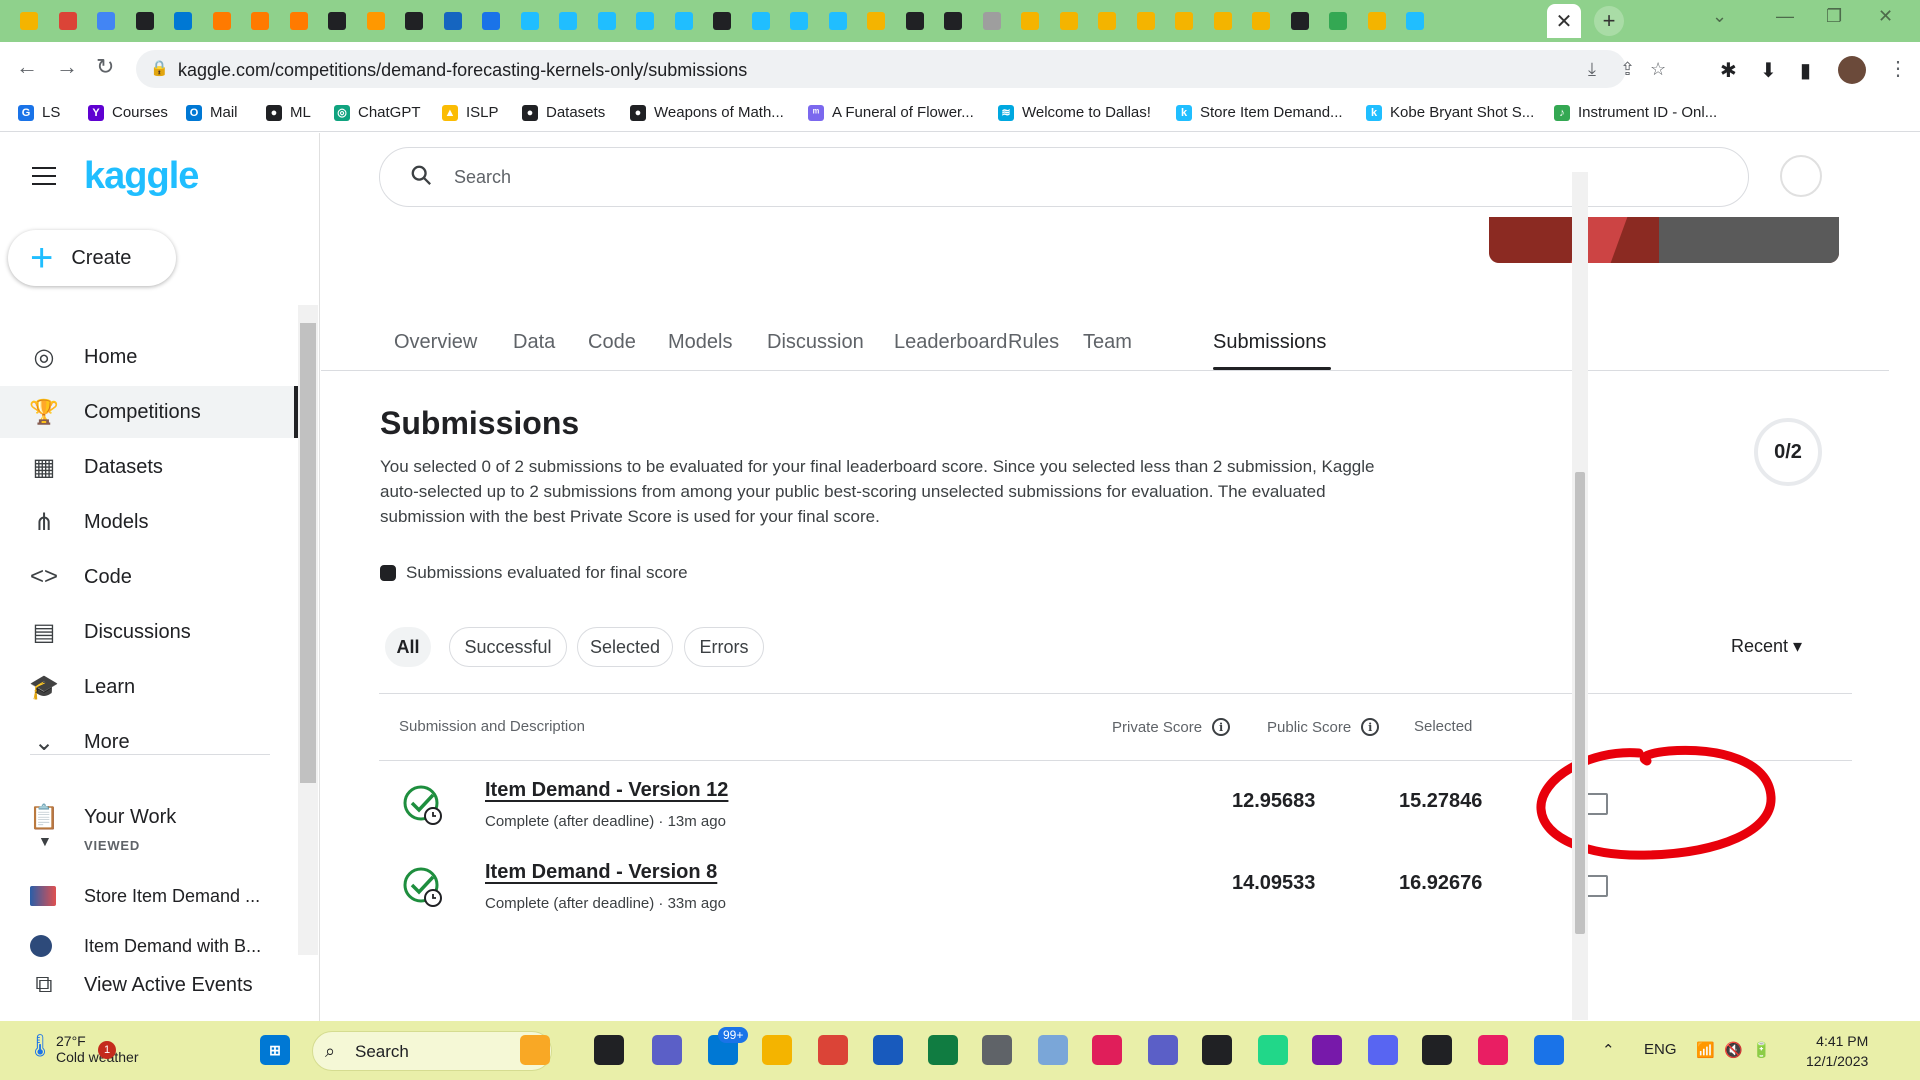 The height and width of the screenshot is (1080, 1920). I want to click on tab-submissions: Submissions, so click(1269, 342).